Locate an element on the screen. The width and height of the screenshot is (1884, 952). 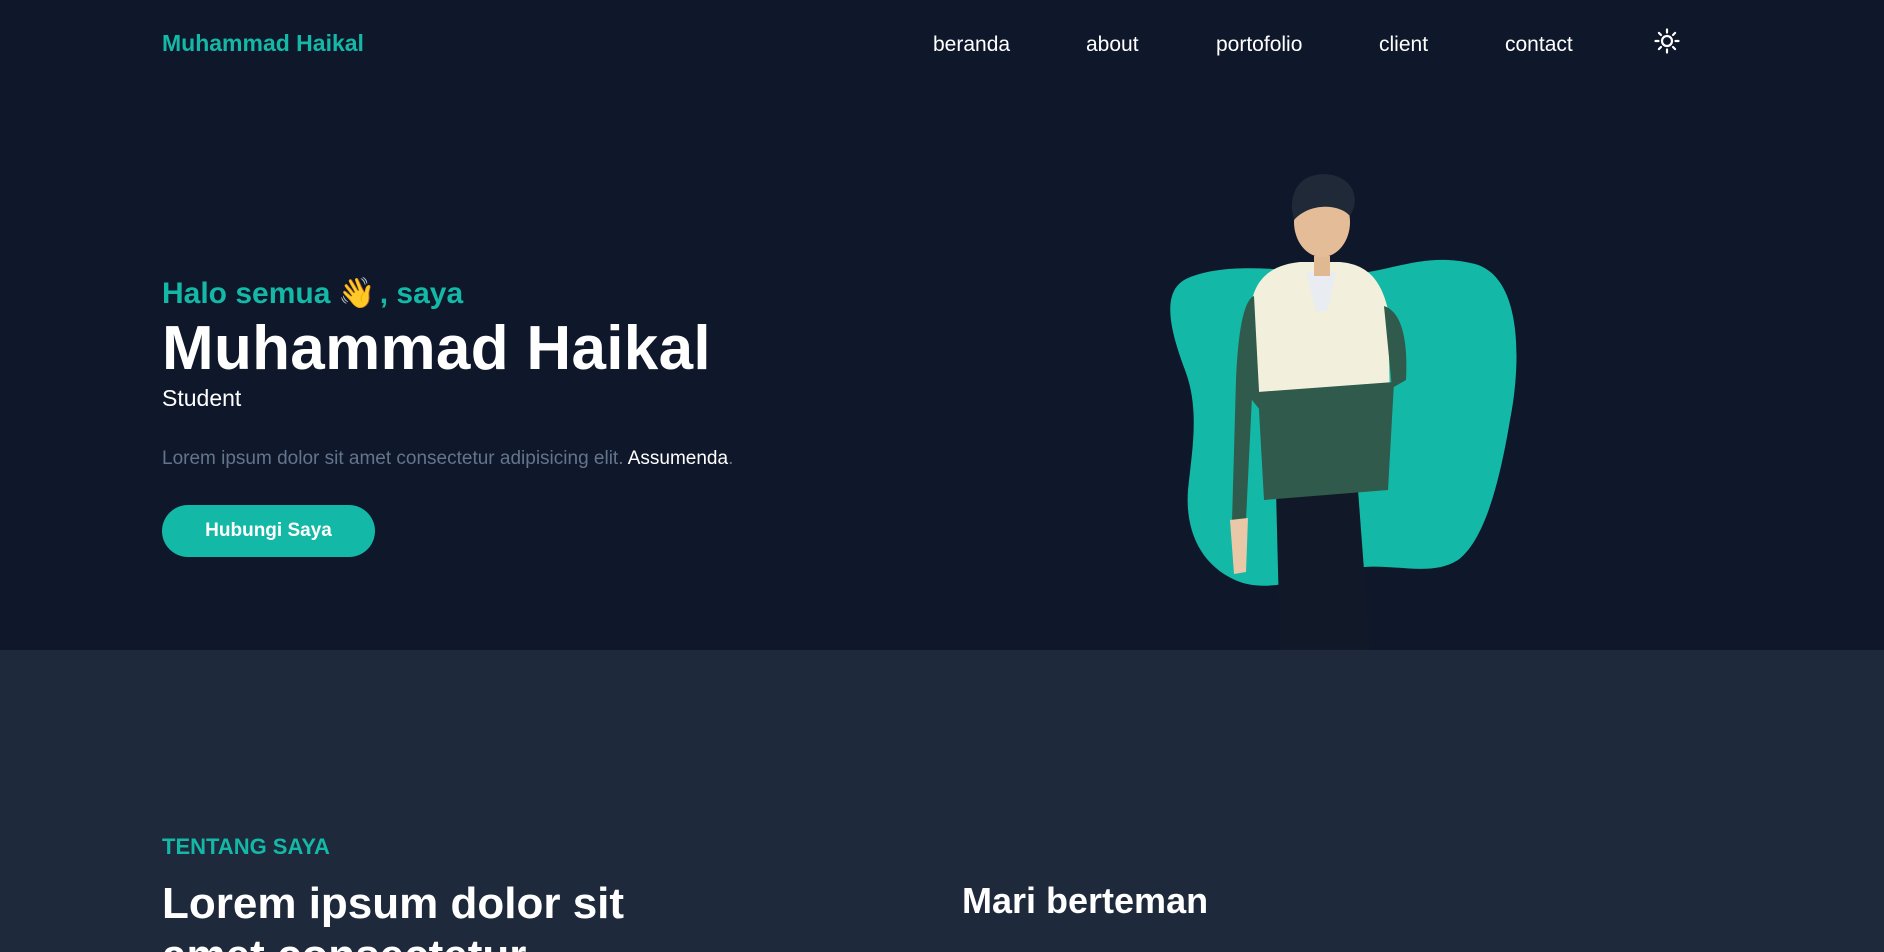
contact-me-button: Hubungi Saya is located at coordinates (268, 531).